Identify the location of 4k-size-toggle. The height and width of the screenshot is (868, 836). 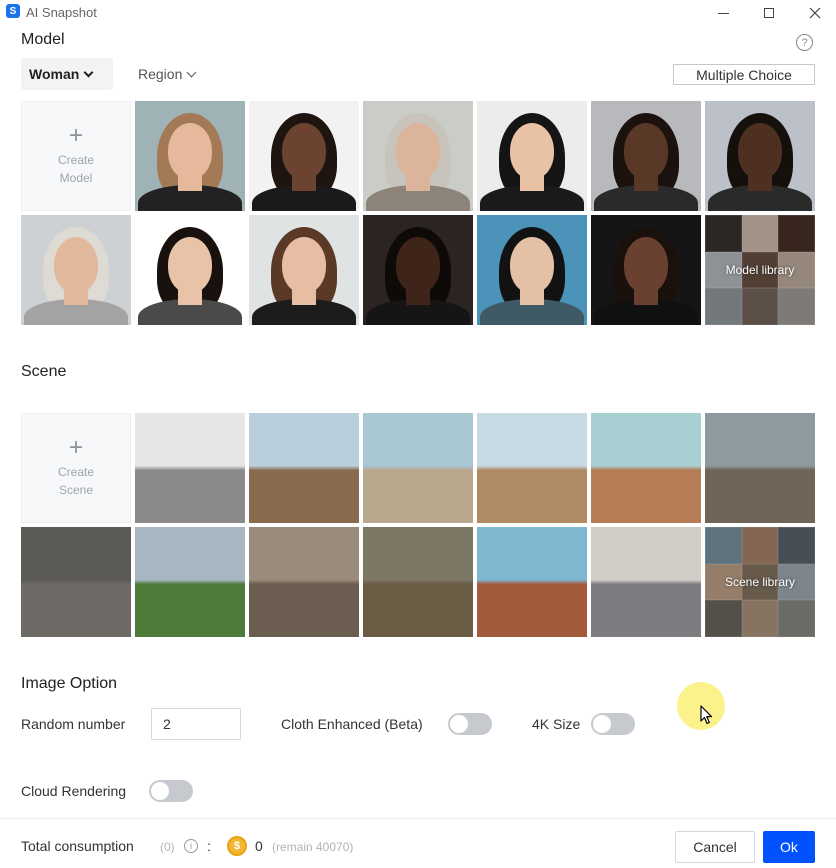
(613, 724).